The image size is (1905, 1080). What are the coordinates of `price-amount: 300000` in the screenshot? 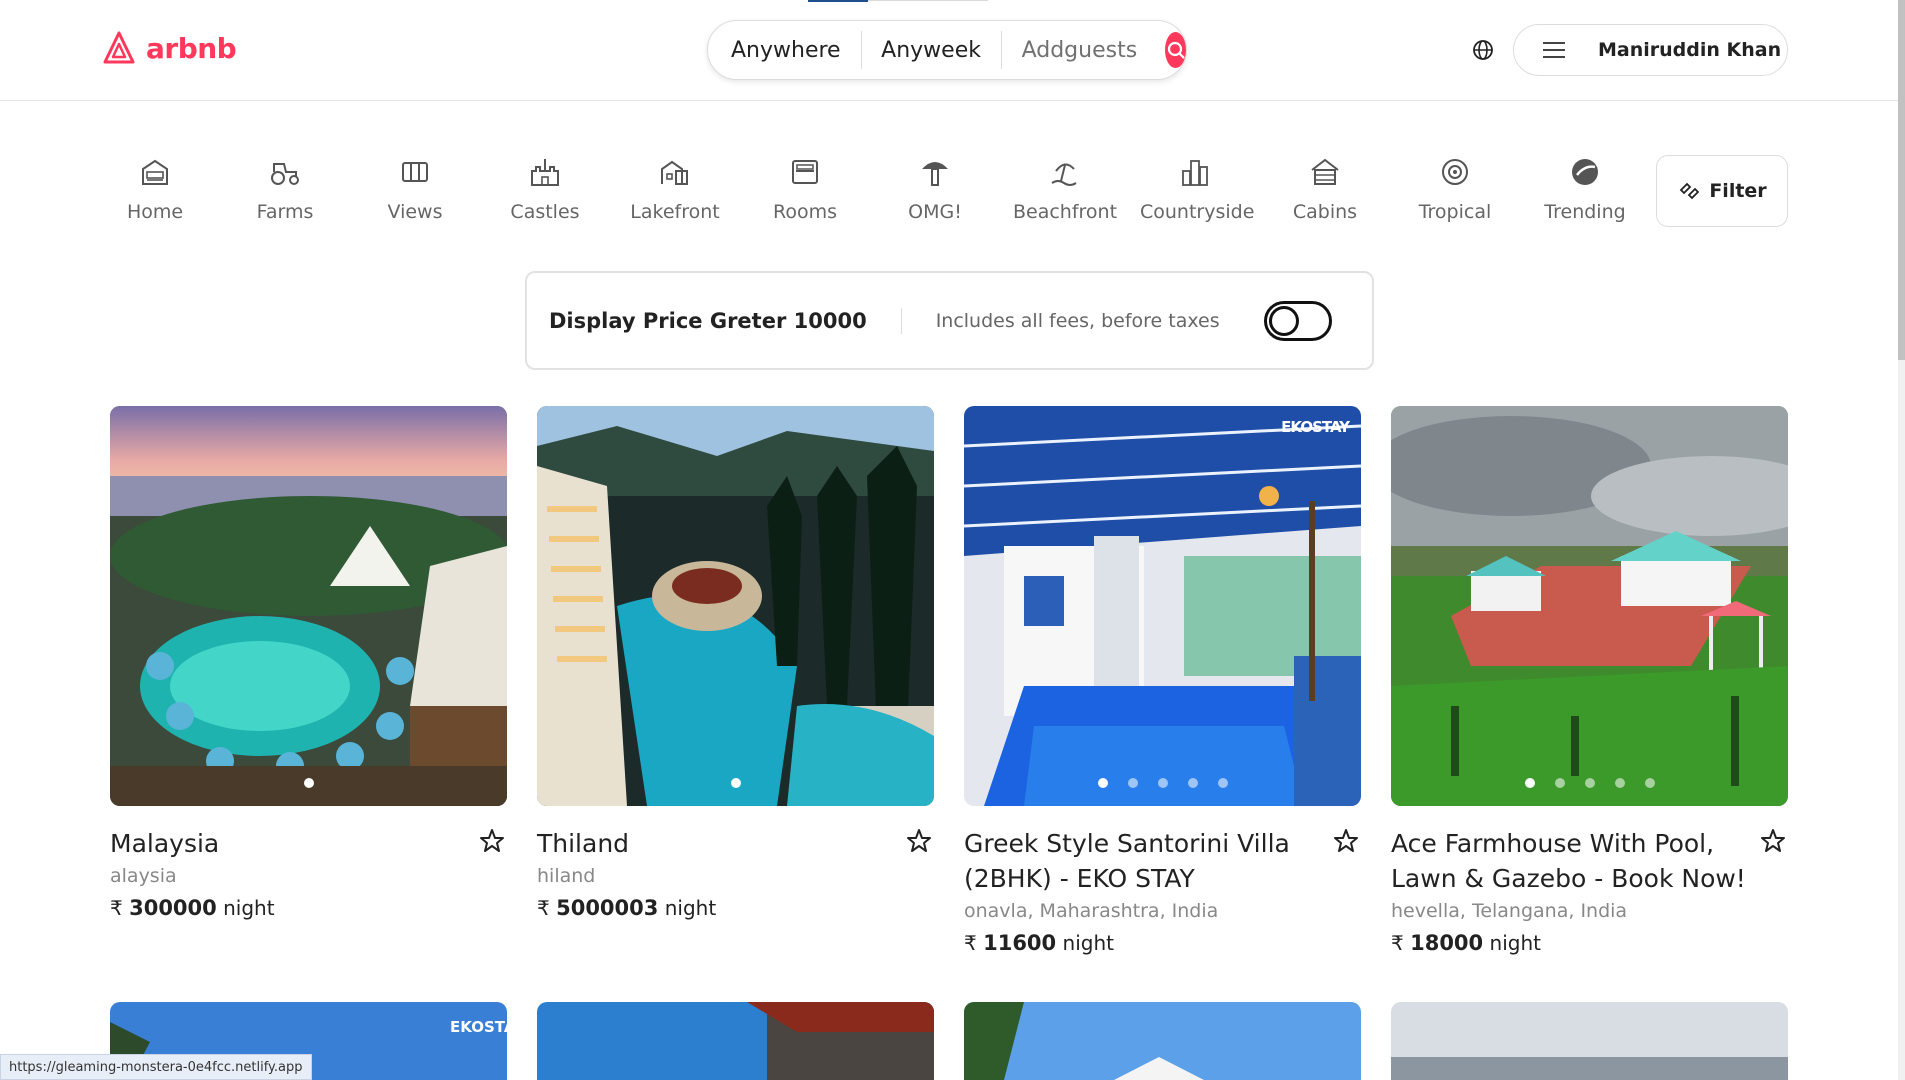 It's located at (173, 908).